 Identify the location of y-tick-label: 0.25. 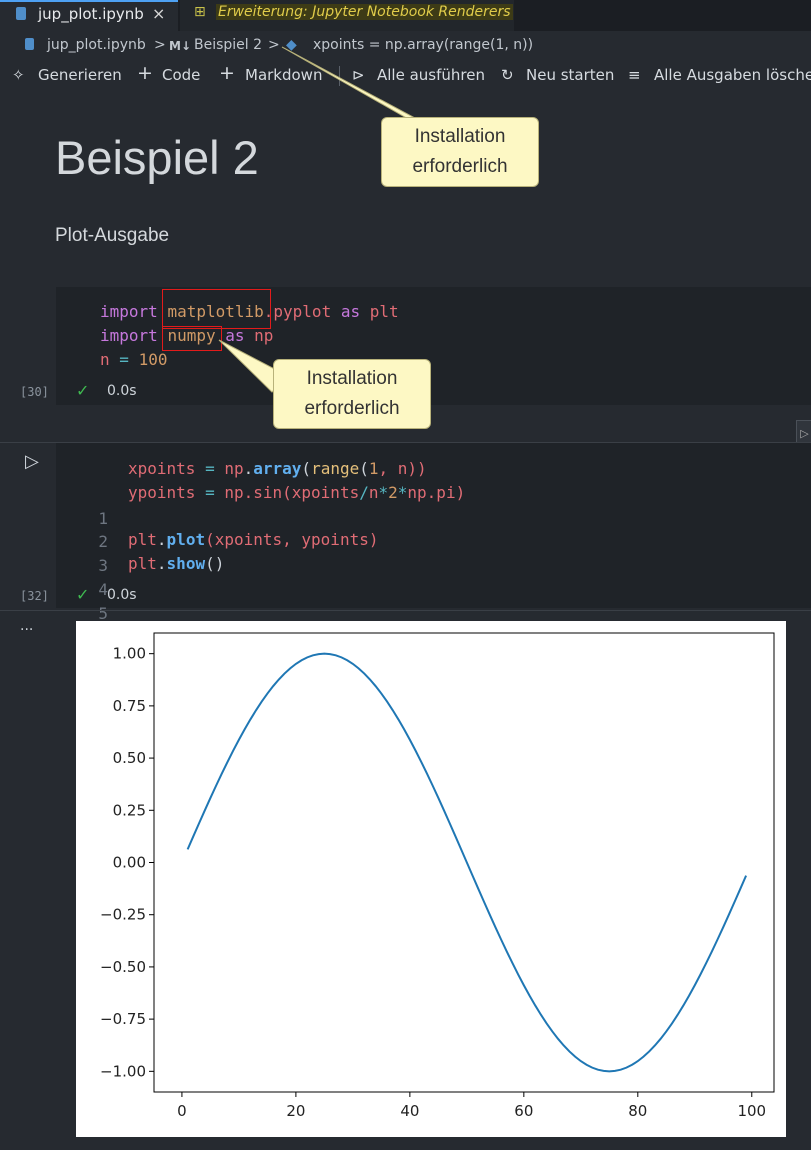
(129, 810).